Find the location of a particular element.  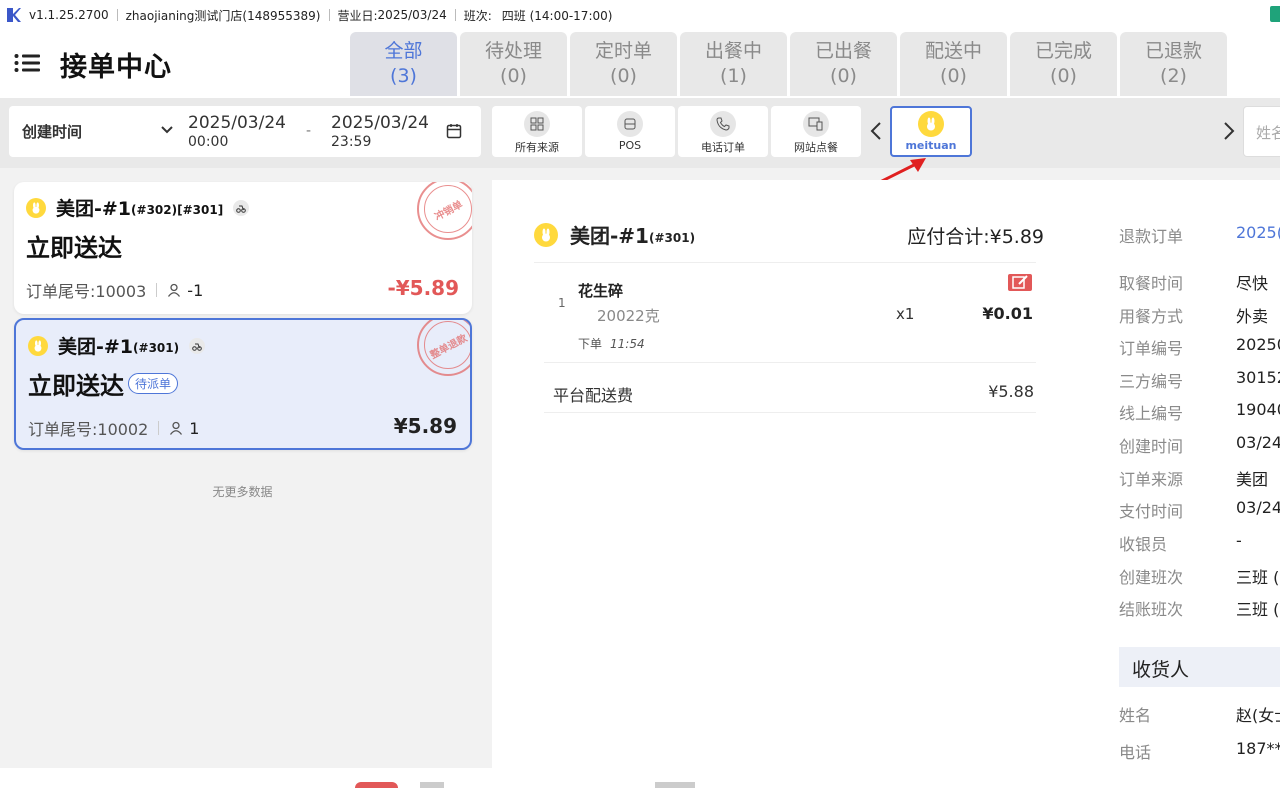

source-meituan-button: meituan is located at coordinates (931, 131).